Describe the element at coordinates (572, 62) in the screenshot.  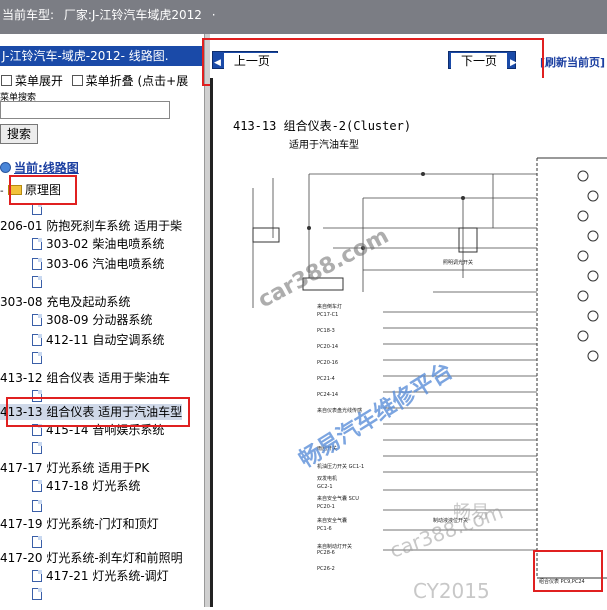
I see `refresh-link: [刷新当前页]` at that location.